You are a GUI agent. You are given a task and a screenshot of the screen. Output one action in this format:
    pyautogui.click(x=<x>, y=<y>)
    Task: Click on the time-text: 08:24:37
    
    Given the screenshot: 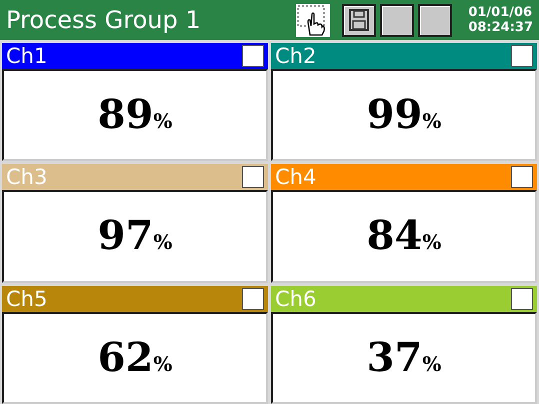 What is the action you would take?
    pyautogui.click(x=500, y=27)
    